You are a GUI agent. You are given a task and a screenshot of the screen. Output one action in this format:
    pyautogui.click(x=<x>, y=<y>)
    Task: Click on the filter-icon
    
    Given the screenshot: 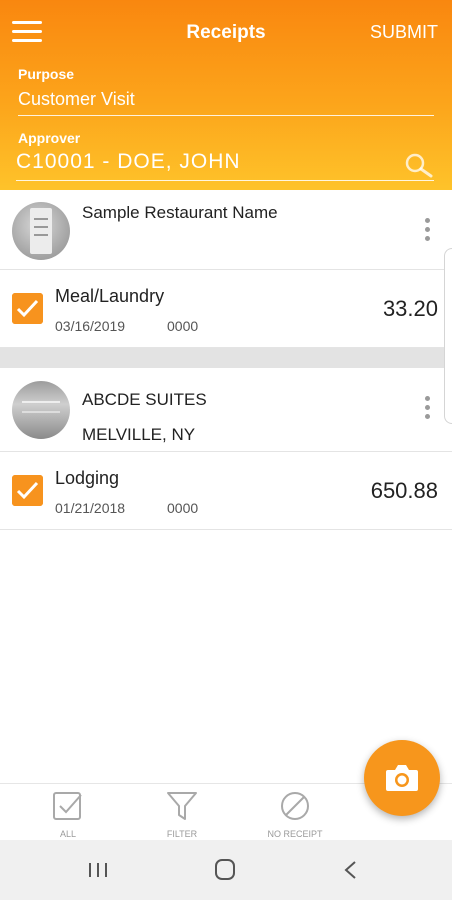 What is the action you would take?
    pyautogui.click(x=182, y=806)
    